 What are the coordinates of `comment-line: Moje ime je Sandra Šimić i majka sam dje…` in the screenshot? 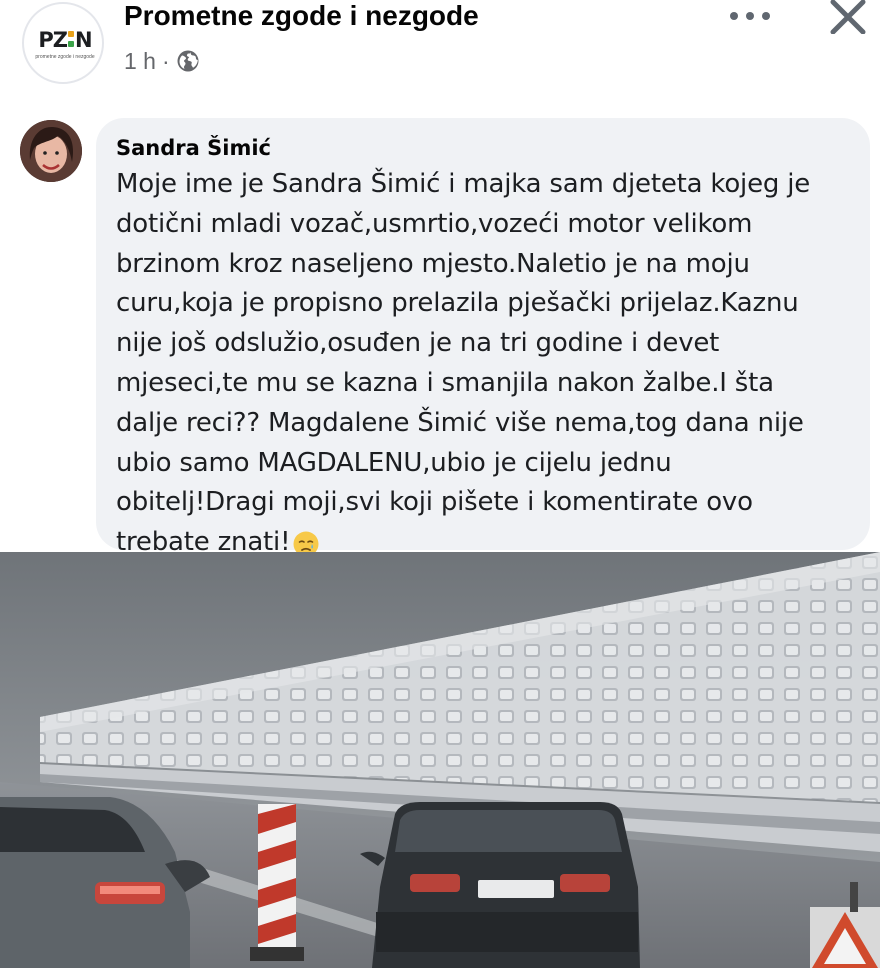 It's located at (463, 184).